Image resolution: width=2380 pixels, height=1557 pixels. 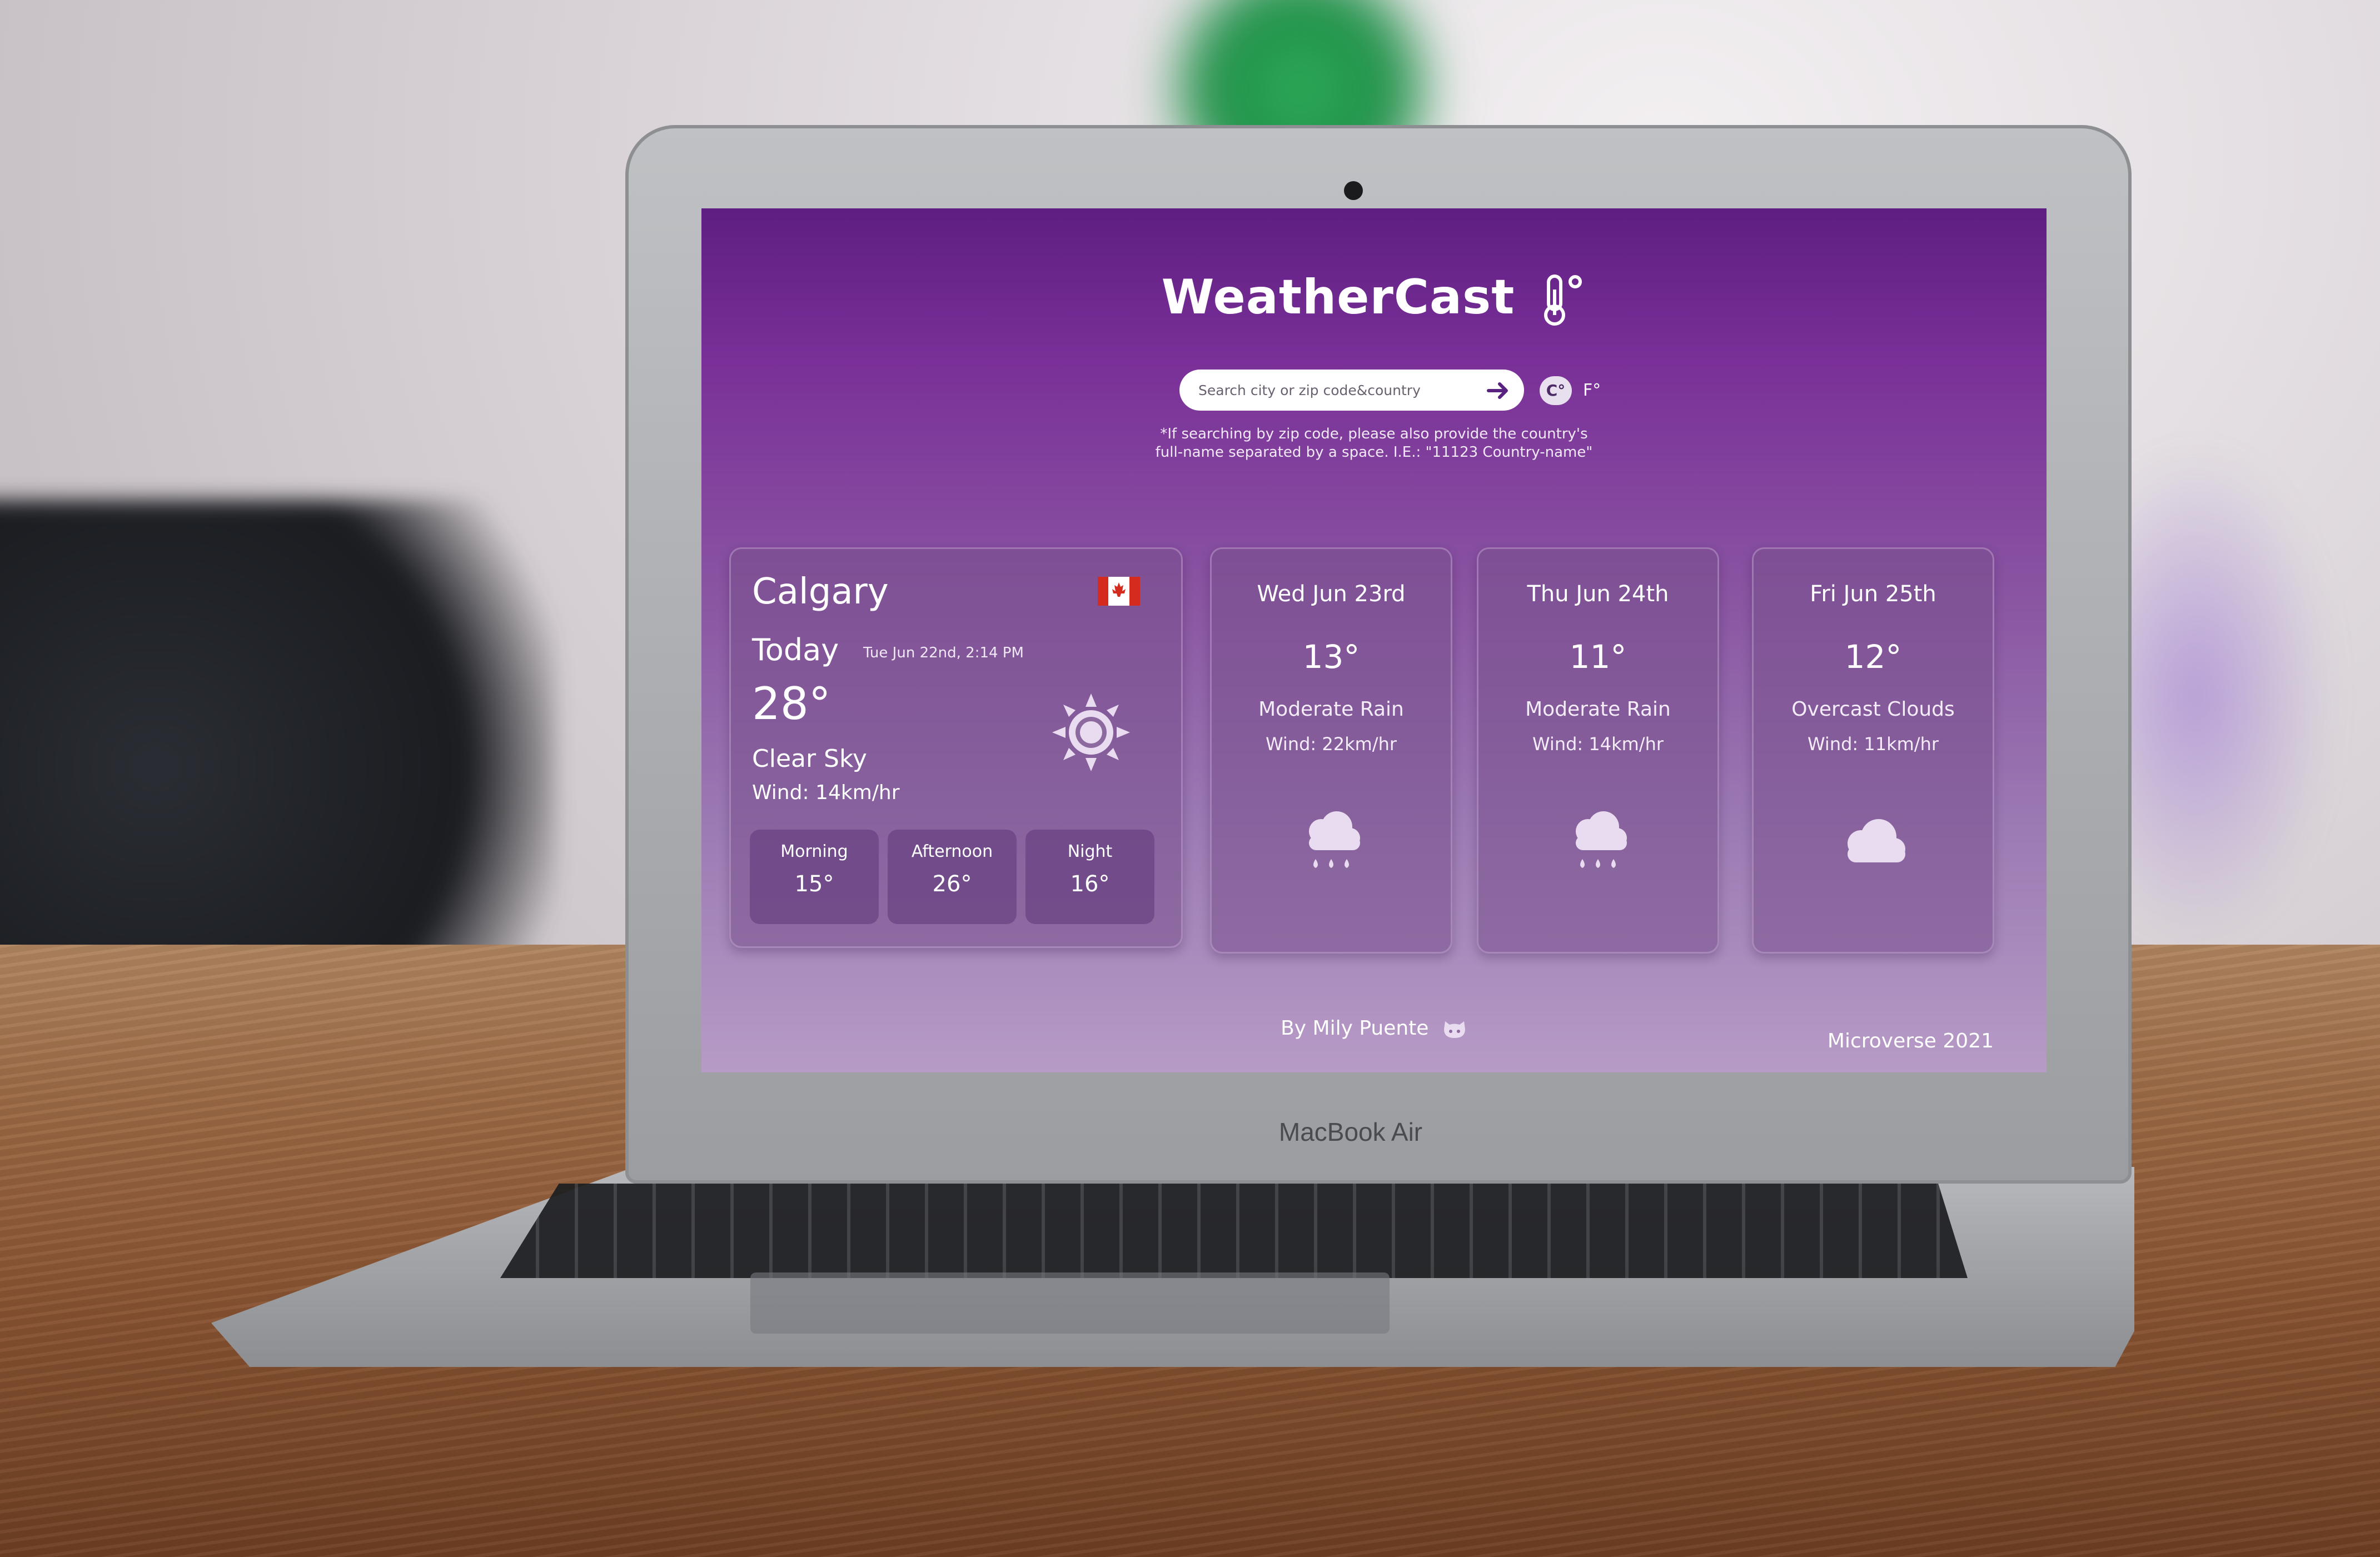 I want to click on period-label: Morning, so click(x=814, y=851).